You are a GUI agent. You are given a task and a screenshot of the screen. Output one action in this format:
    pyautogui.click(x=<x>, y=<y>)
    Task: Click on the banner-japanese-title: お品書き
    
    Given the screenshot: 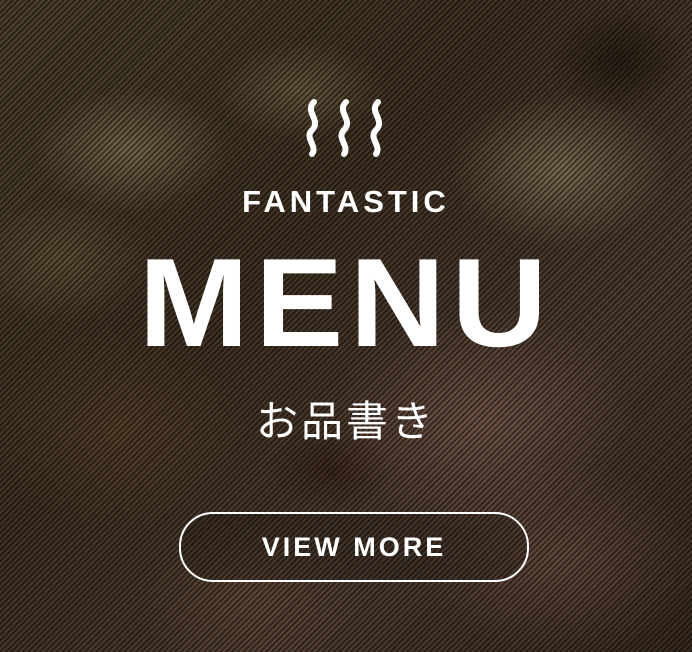 What is the action you would take?
    pyautogui.click(x=345, y=421)
    